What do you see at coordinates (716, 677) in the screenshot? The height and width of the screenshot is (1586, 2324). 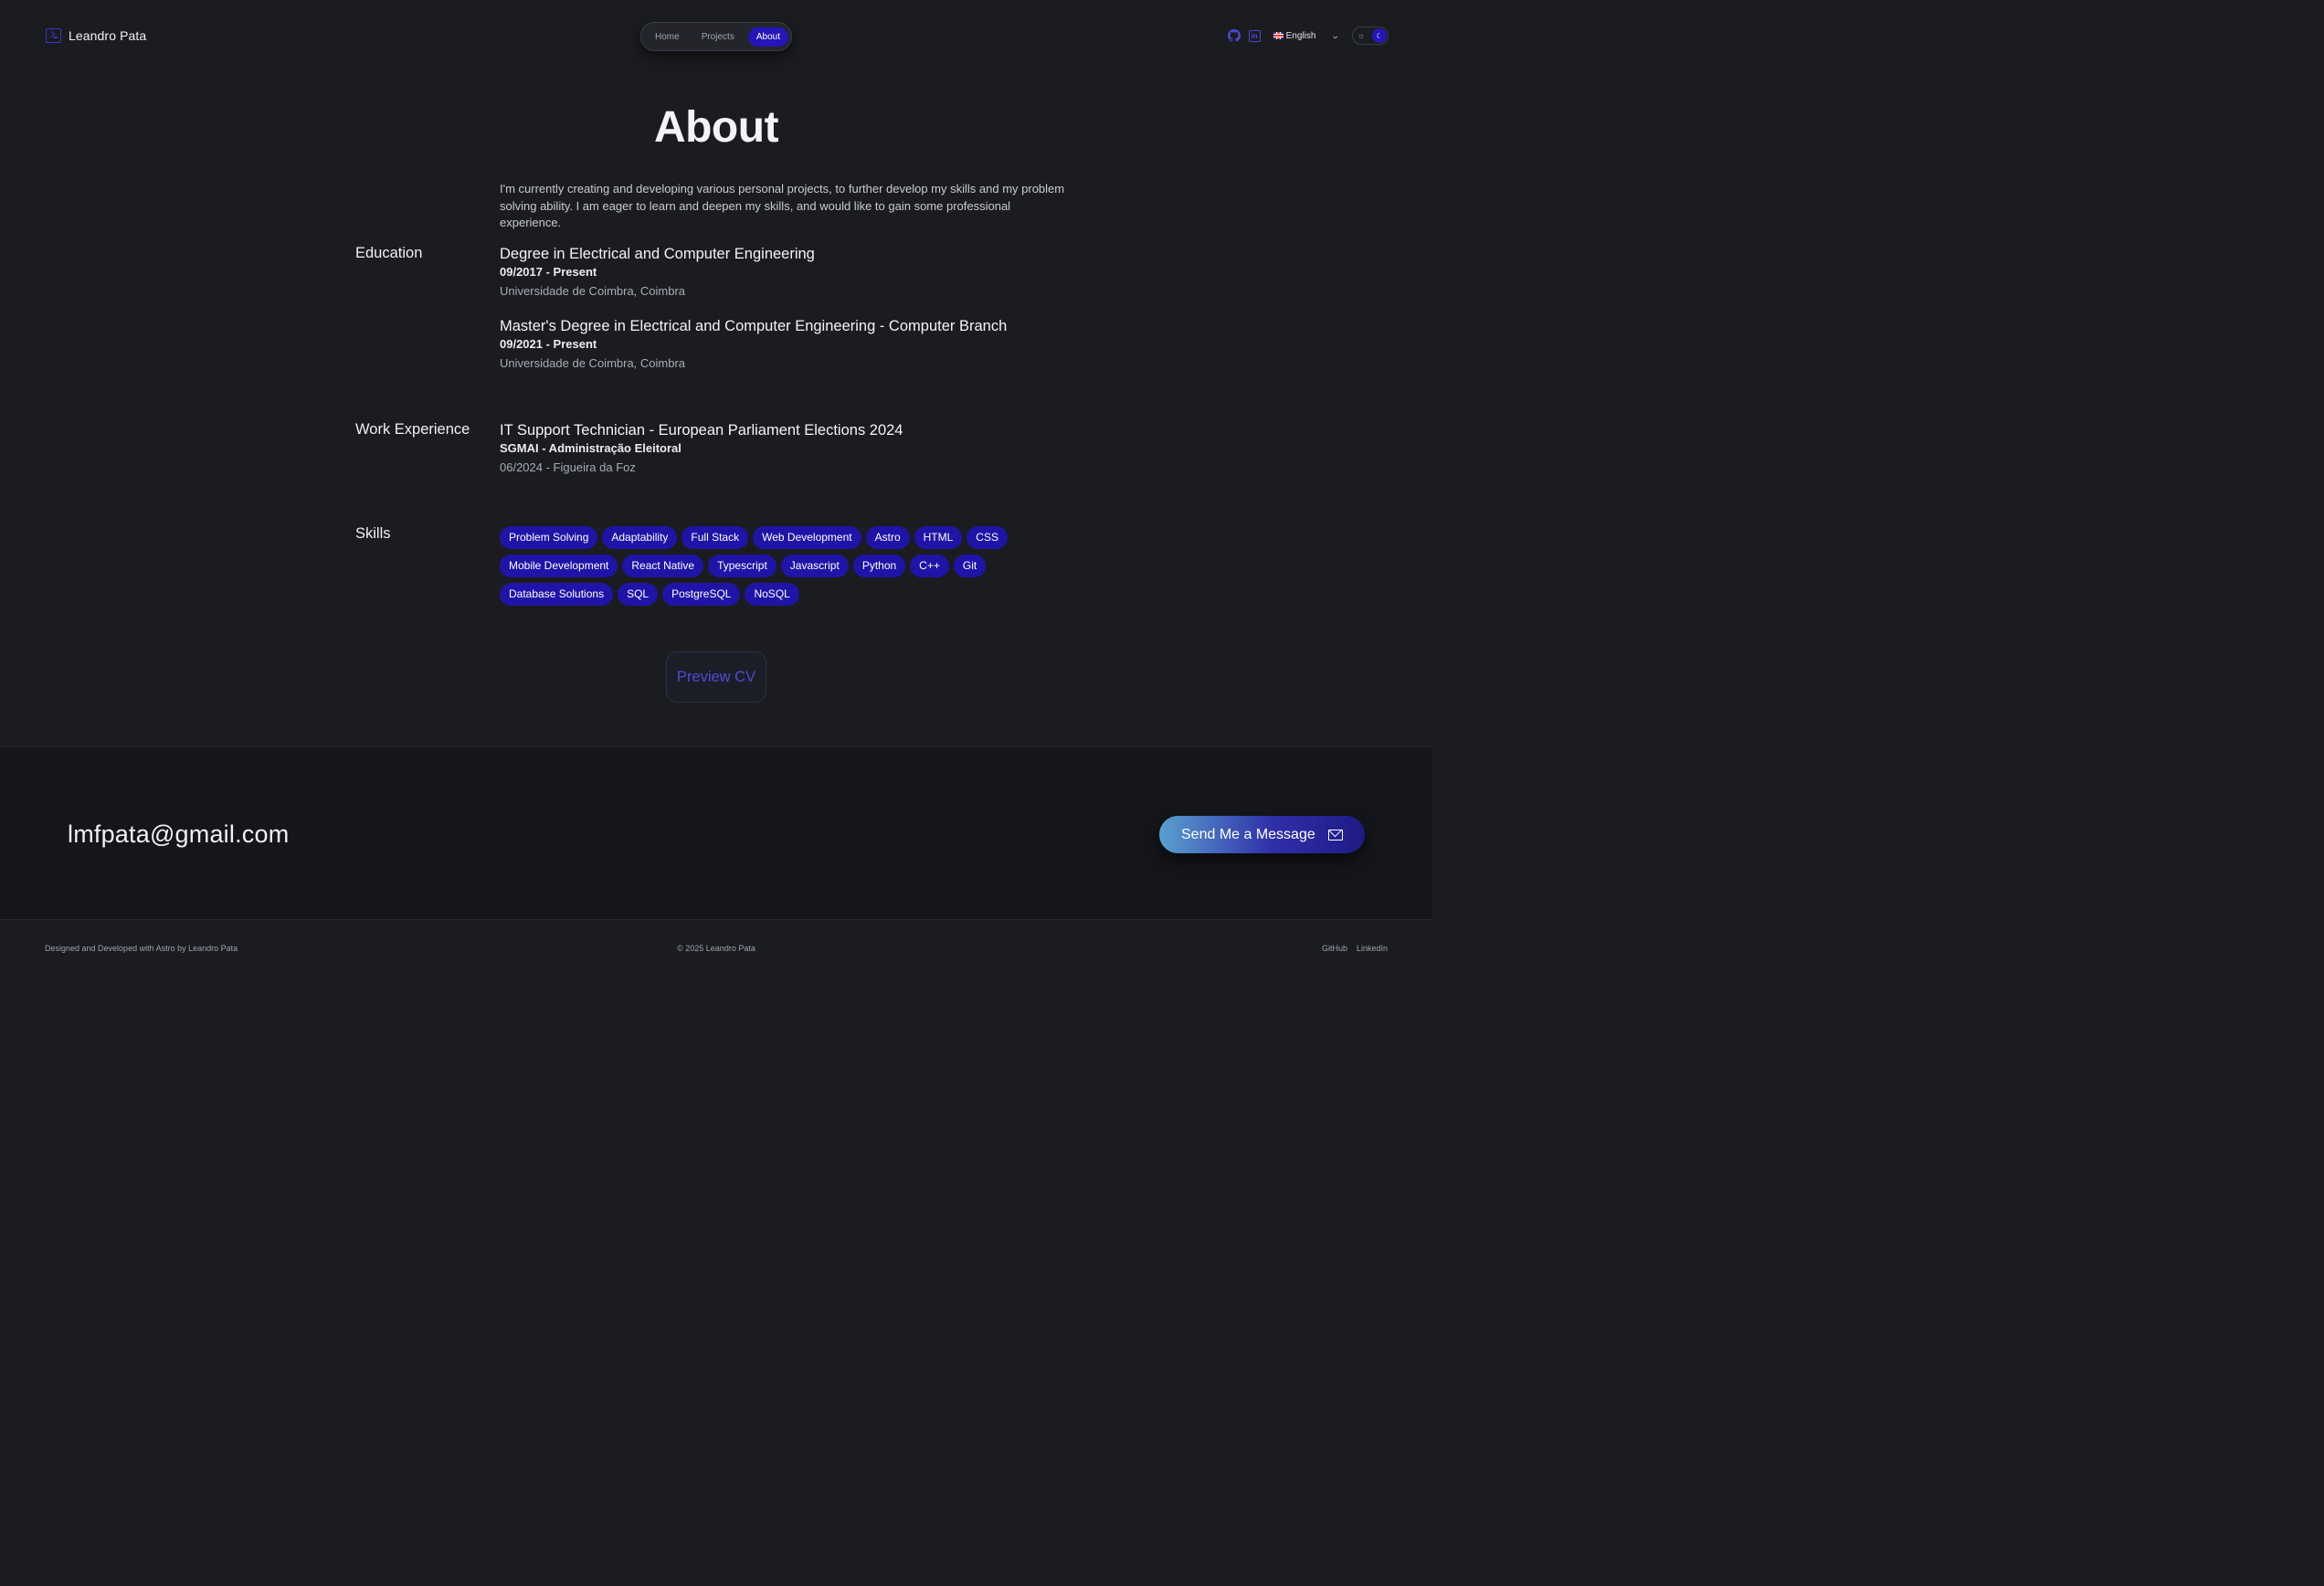 I see `preview-cv-button: Preview CV` at bounding box center [716, 677].